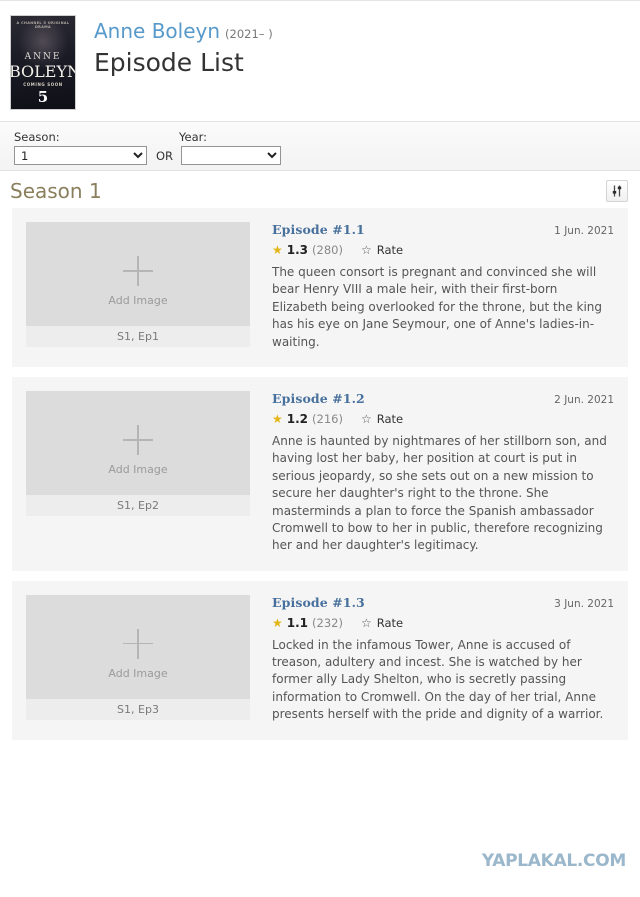  I want to click on episode-rating-row: ★ 1.1 (232) ☆ Rate, so click(443, 623).